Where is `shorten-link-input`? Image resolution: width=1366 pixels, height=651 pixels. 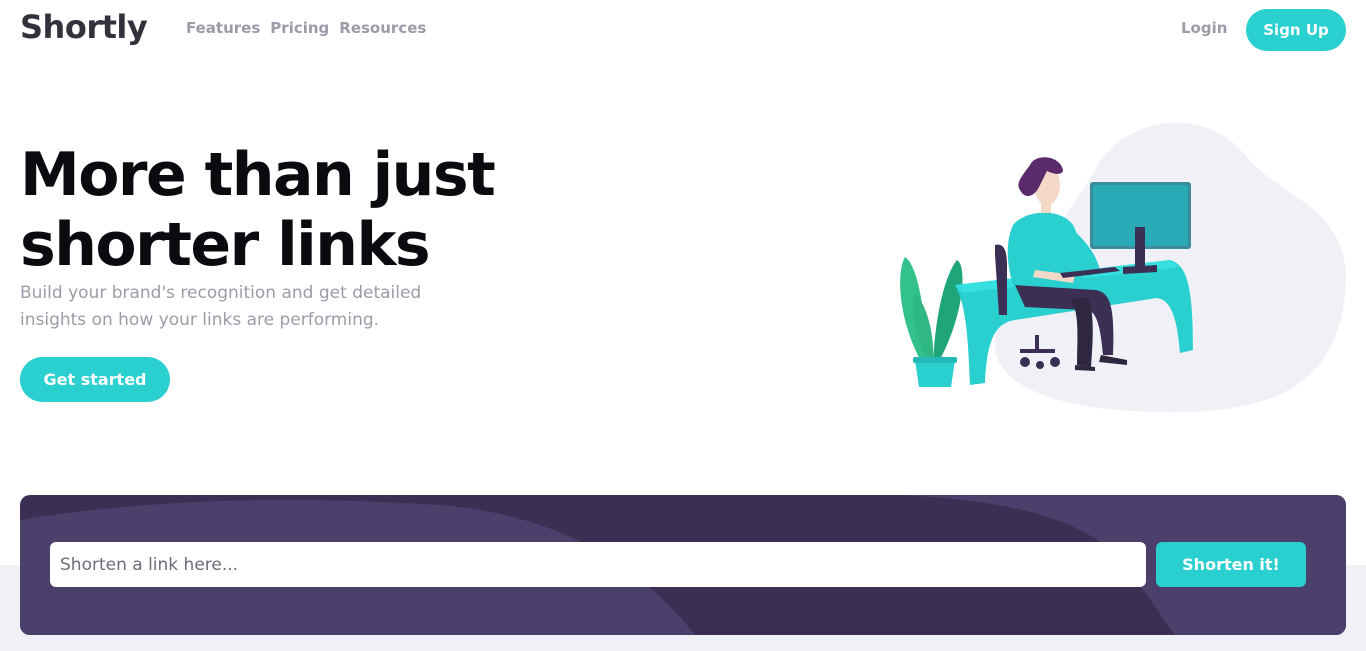
shorten-link-input is located at coordinates (598, 564).